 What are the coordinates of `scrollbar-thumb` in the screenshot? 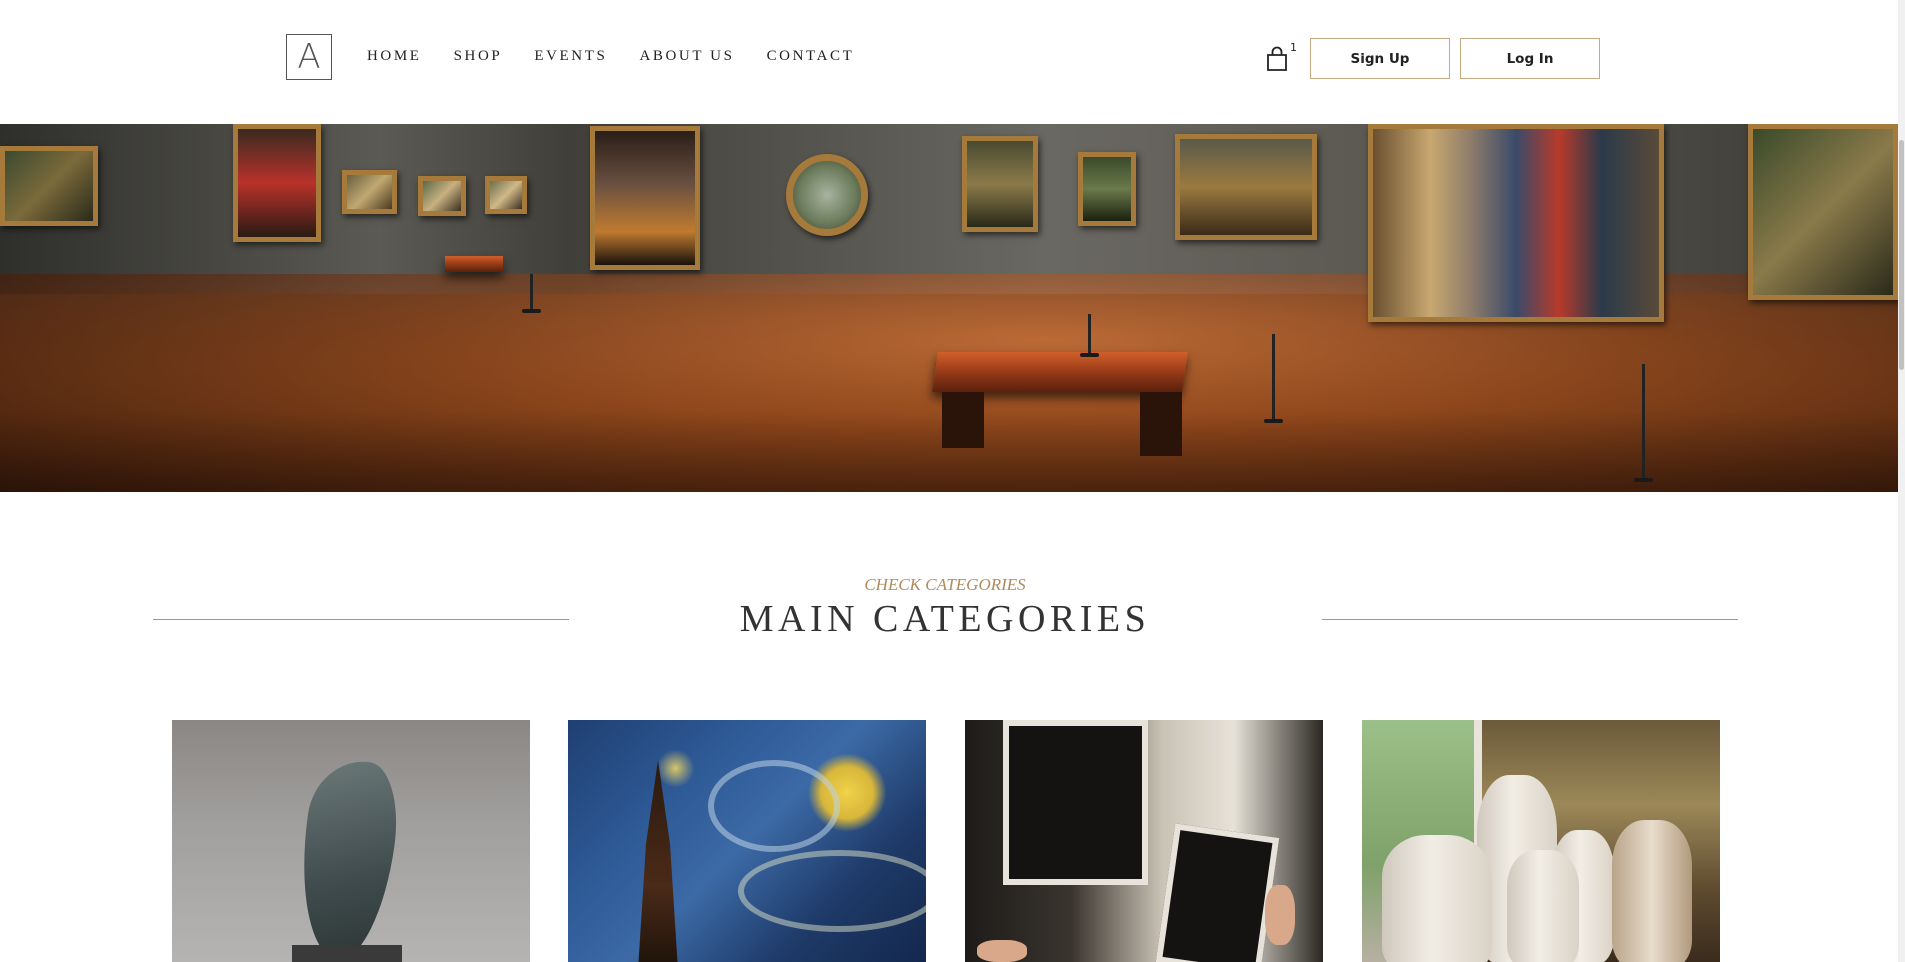 It's located at (1901, 255).